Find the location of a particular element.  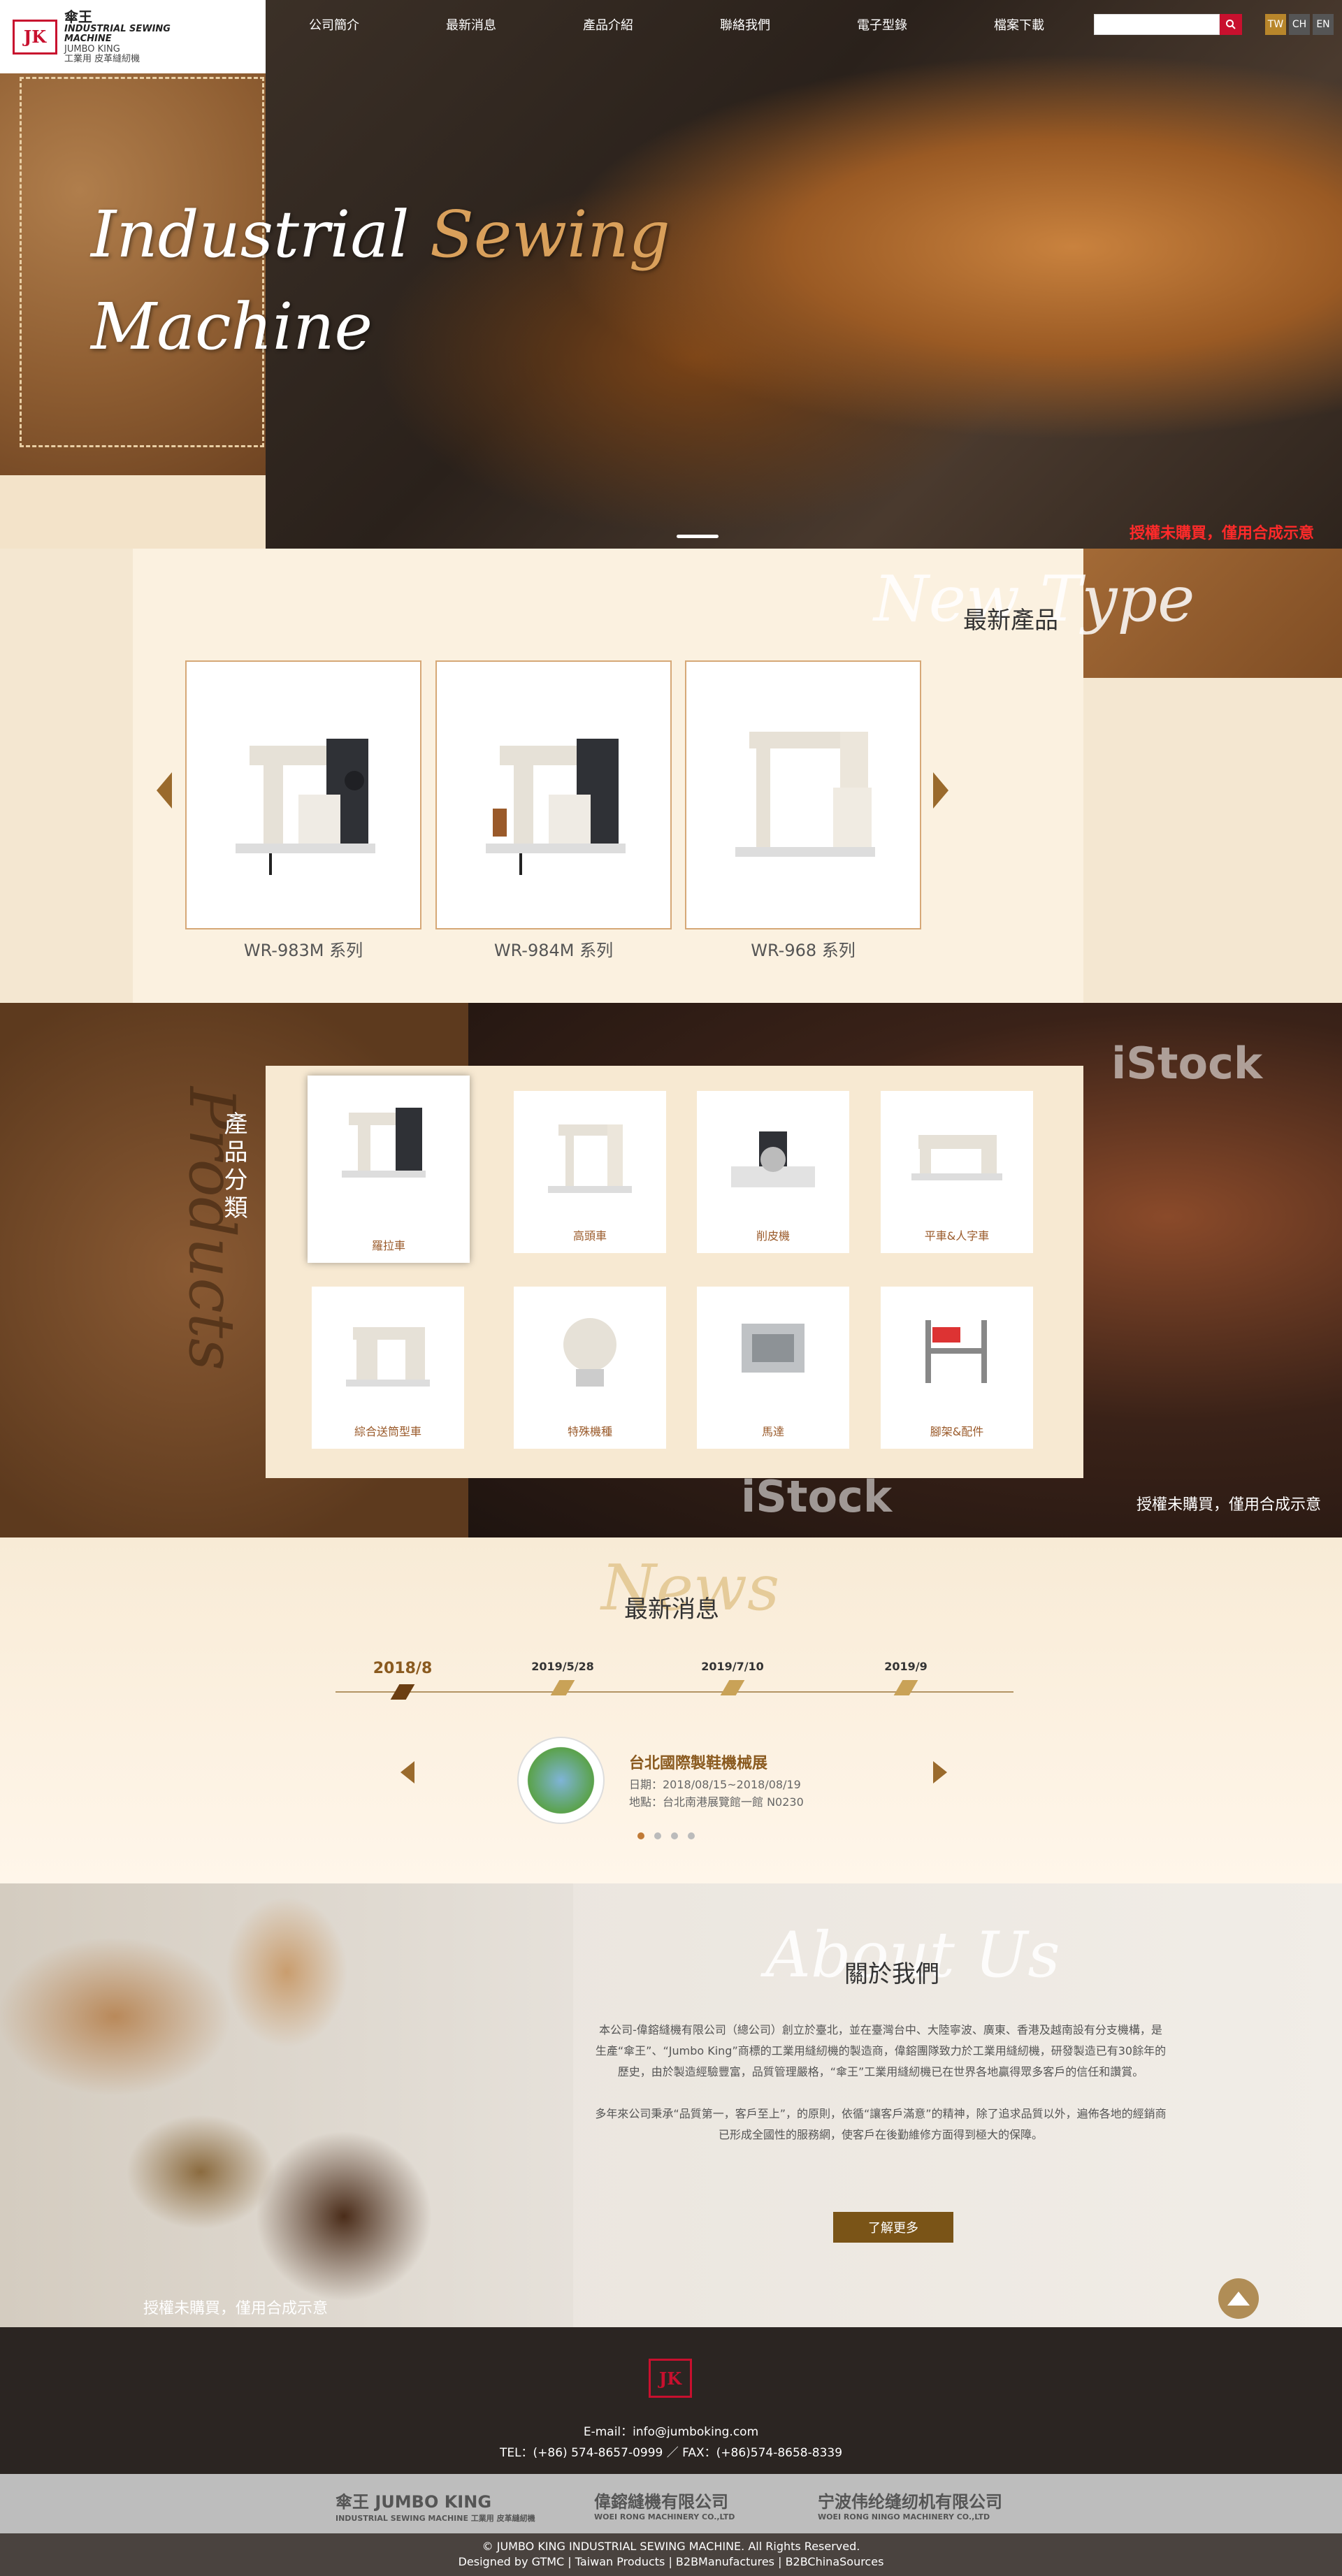

product-name: WR-983M 系列 is located at coordinates (303, 948).